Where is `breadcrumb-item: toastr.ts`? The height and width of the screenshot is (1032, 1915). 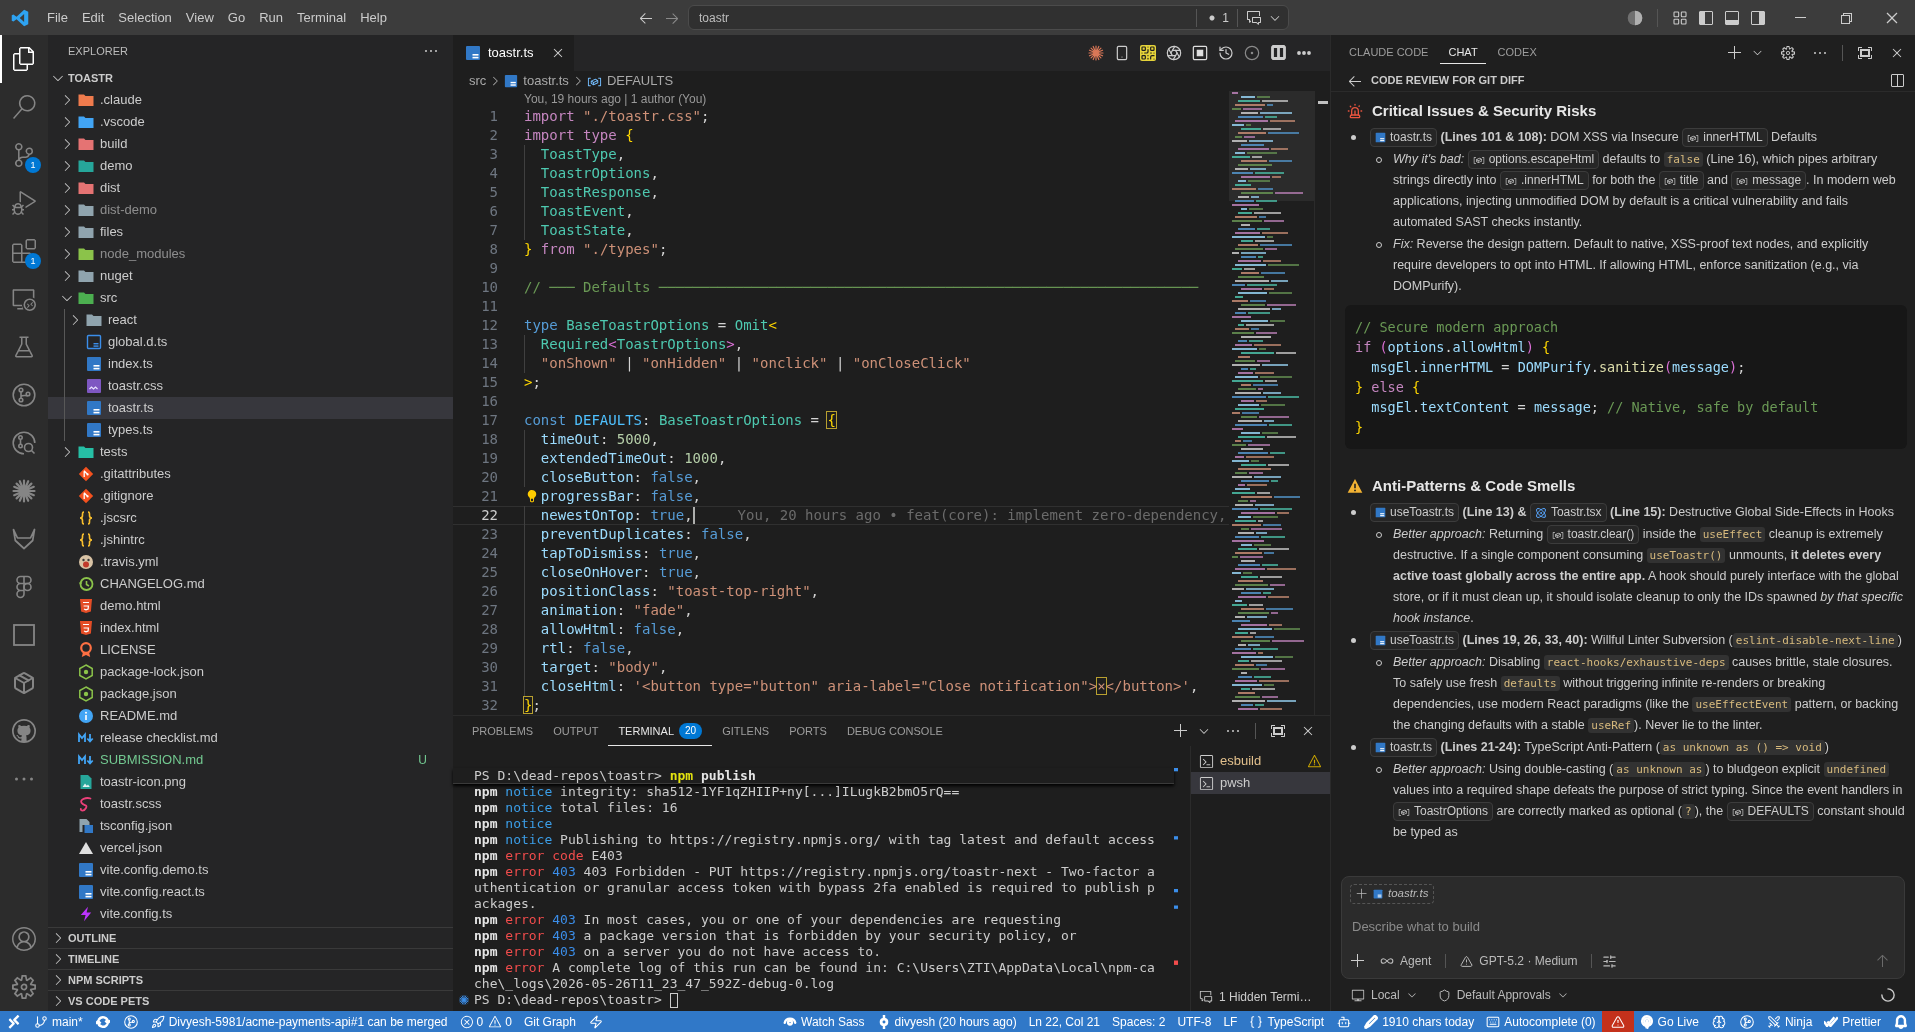
breadcrumb-item: toastr.ts is located at coordinates (536, 81).